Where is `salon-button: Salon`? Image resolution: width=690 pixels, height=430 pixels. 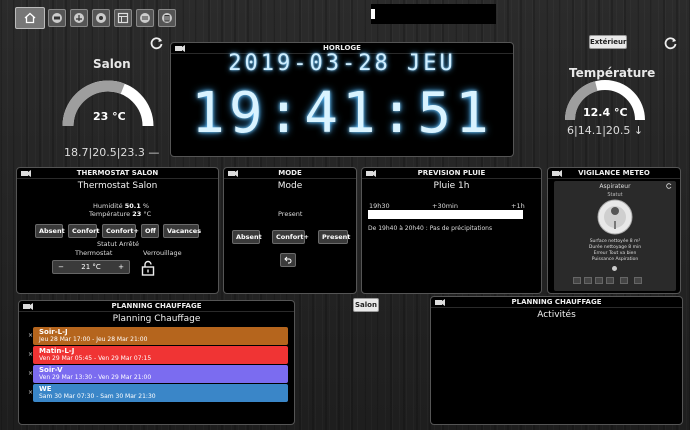
salon-button: Salon is located at coordinates (366, 305).